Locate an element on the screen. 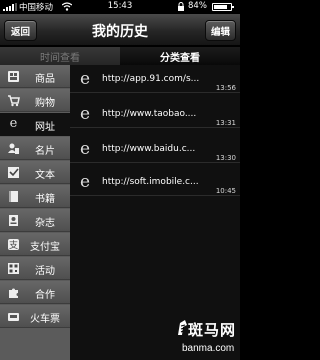 This screenshot has width=320, height=360. history-time: 10:45 is located at coordinates (225, 191).